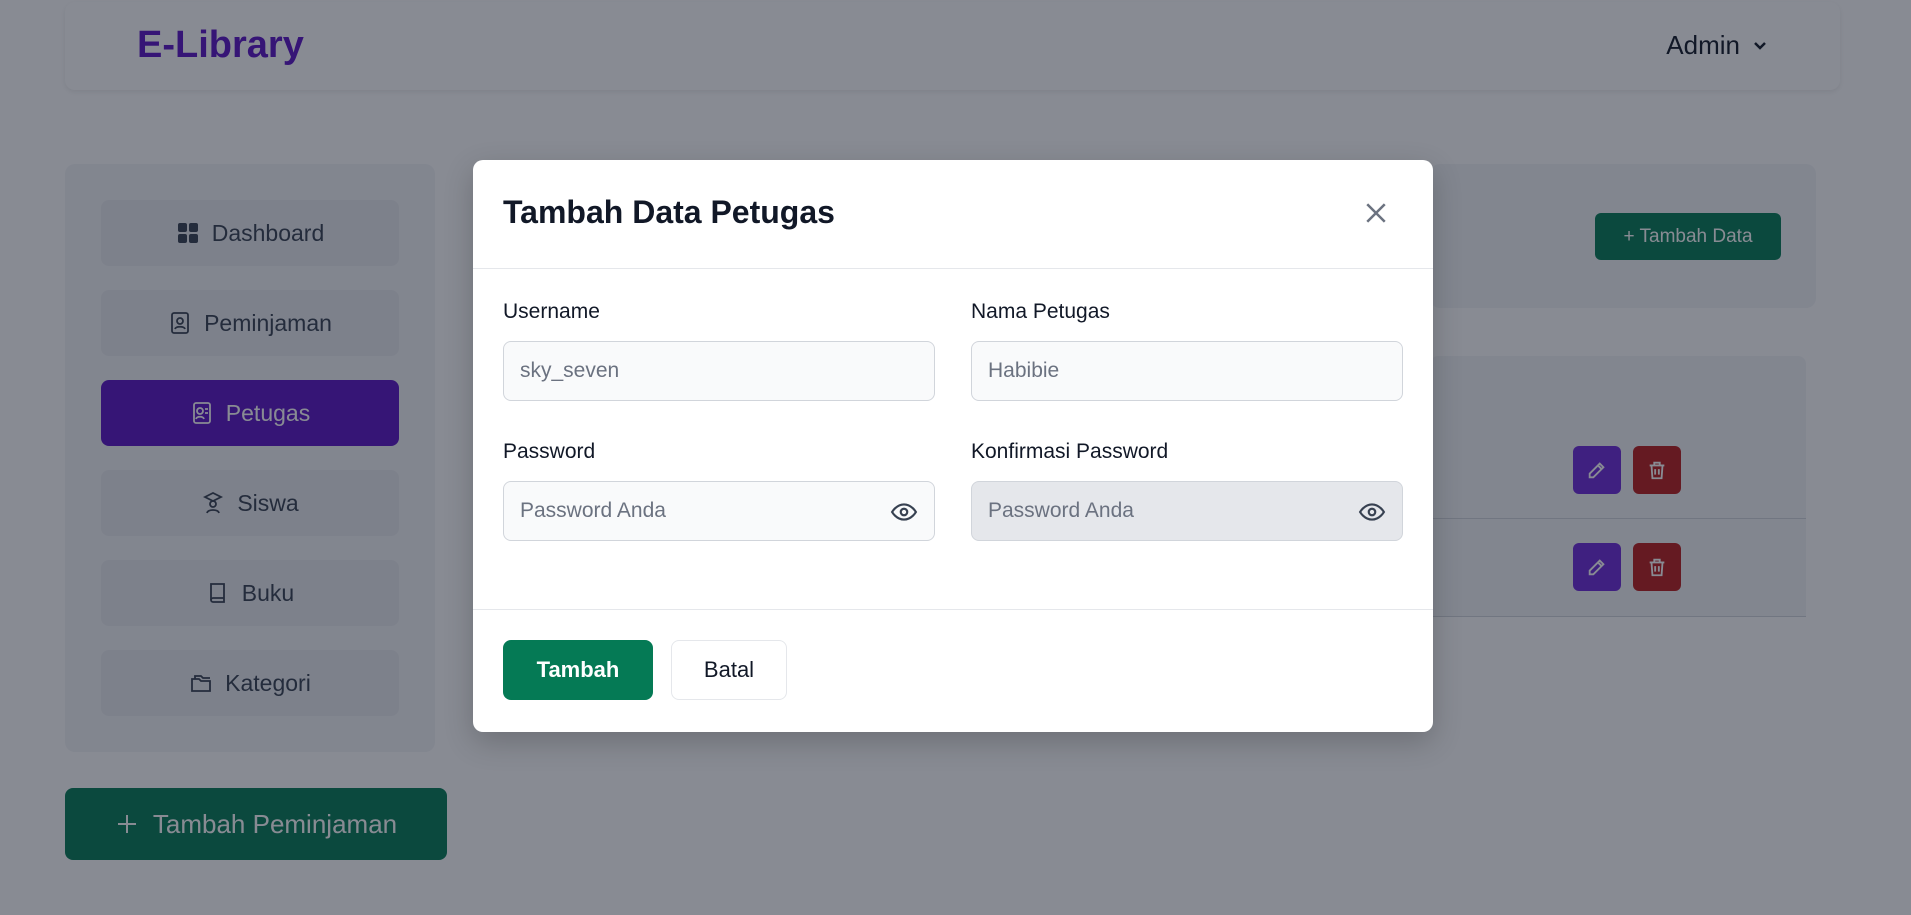 The height and width of the screenshot is (915, 1911). What do you see at coordinates (1024, 370) in the screenshot?
I see `nama-petugas-placeholder: Habibie` at bounding box center [1024, 370].